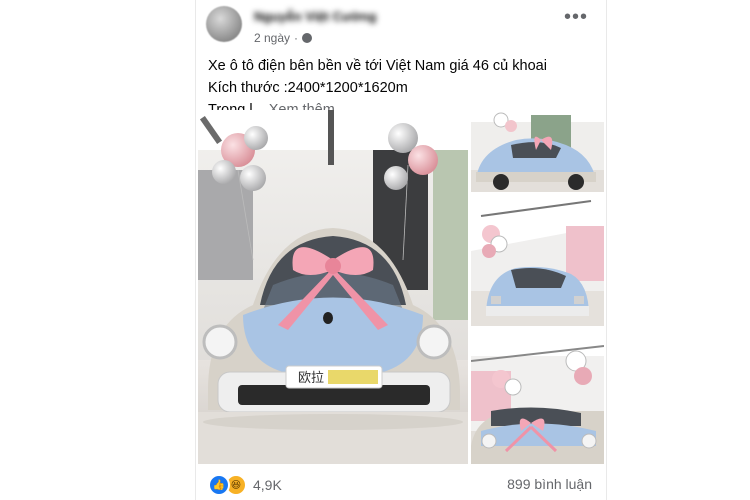  I want to click on photo-rear-view, so click(537, 261).